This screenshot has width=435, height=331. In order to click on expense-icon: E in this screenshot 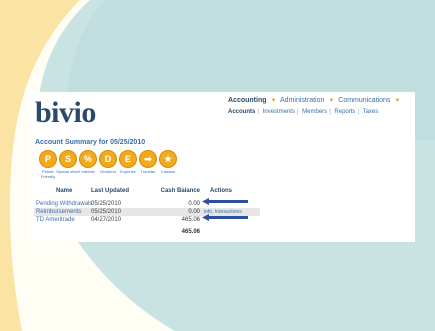, I will do `click(128, 159)`.